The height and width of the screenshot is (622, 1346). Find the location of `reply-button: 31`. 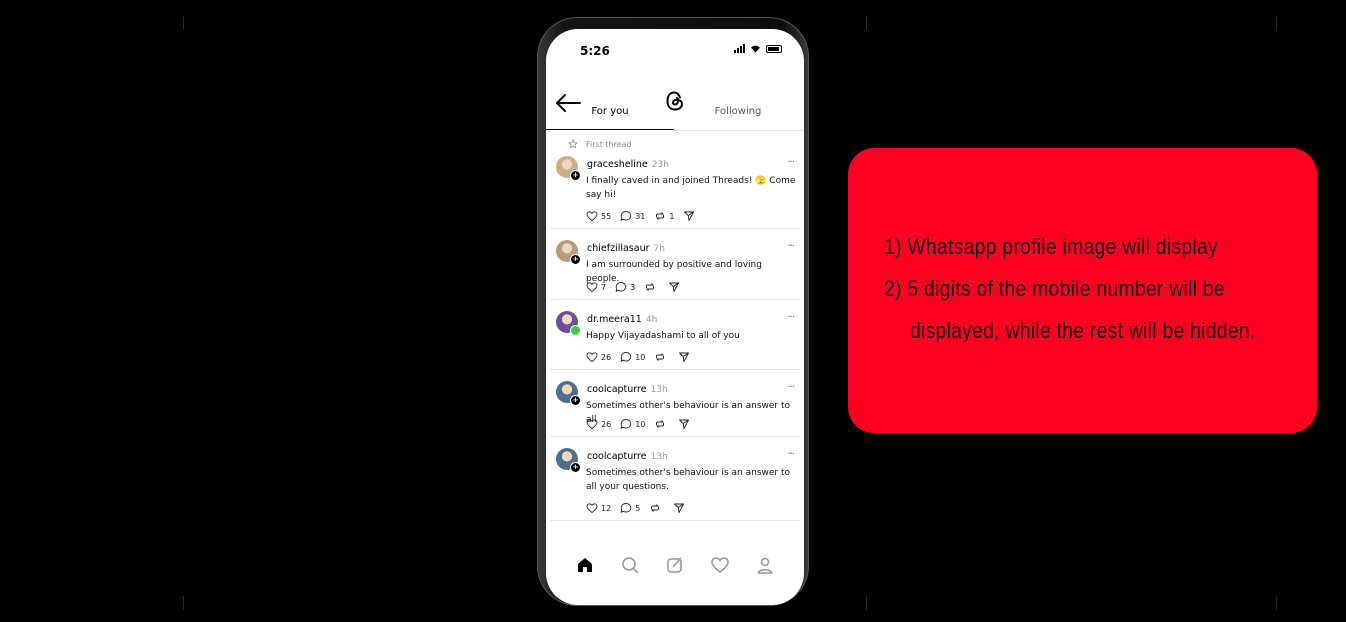

reply-button: 31 is located at coordinates (632, 216).